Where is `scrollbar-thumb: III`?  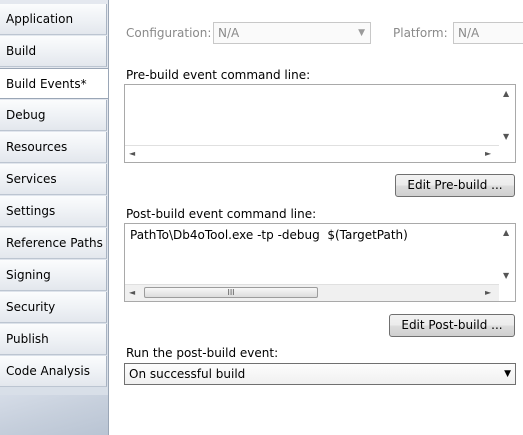 scrollbar-thumb: III is located at coordinates (231, 292).